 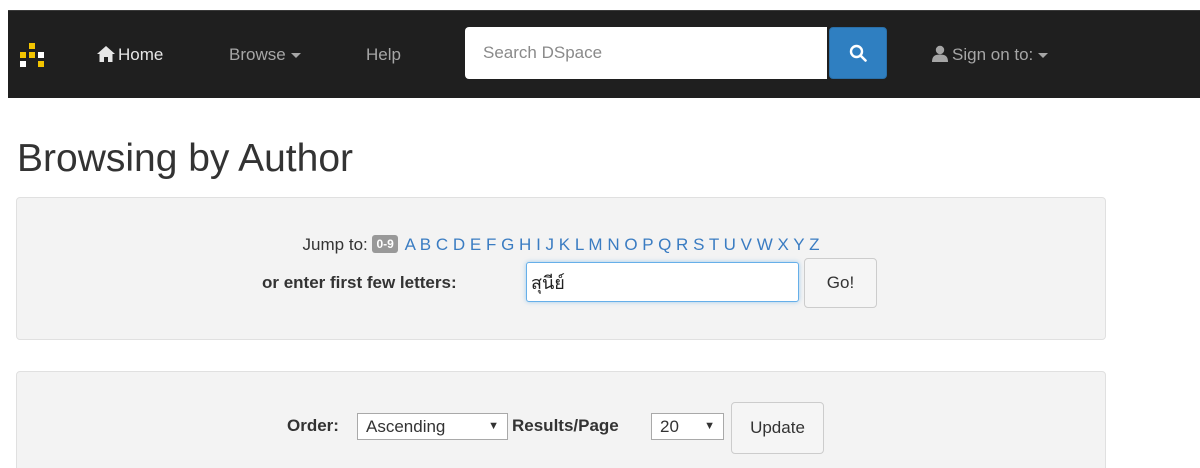 I want to click on search-icon, so click(x=858, y=53).